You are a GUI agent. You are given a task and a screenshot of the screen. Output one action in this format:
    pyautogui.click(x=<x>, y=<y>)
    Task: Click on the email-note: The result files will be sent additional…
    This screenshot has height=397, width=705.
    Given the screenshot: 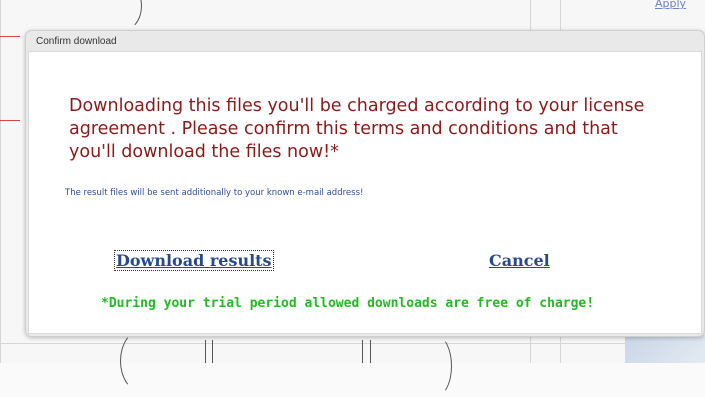 What is the action you would take?
    pyautogui.click(x=214, y=193)
    